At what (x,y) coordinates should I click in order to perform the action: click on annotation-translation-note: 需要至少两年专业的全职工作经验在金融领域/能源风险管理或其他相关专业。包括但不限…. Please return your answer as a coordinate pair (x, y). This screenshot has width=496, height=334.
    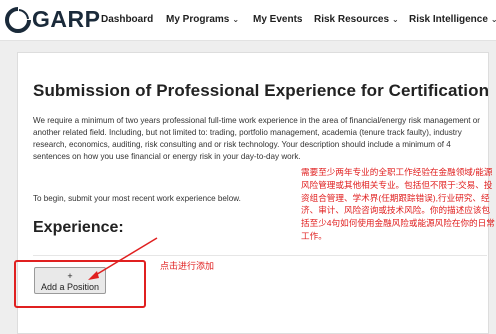
    Looking at the image, I should click on (398, 204).